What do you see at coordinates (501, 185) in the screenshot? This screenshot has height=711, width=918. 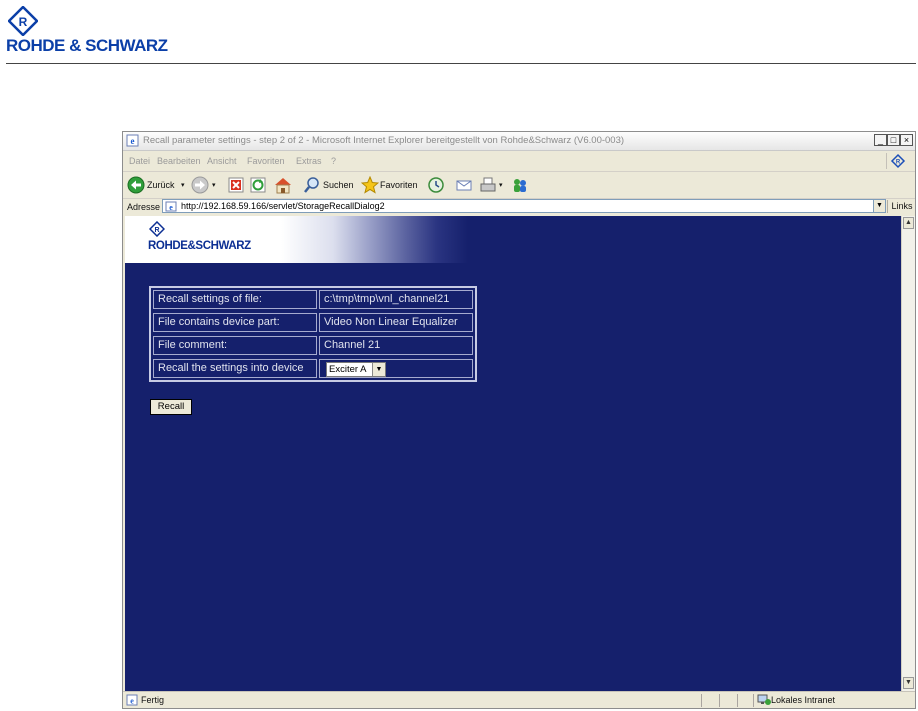 I see `print-dropdown-icon: ▾` at bounding box center [501, 185].